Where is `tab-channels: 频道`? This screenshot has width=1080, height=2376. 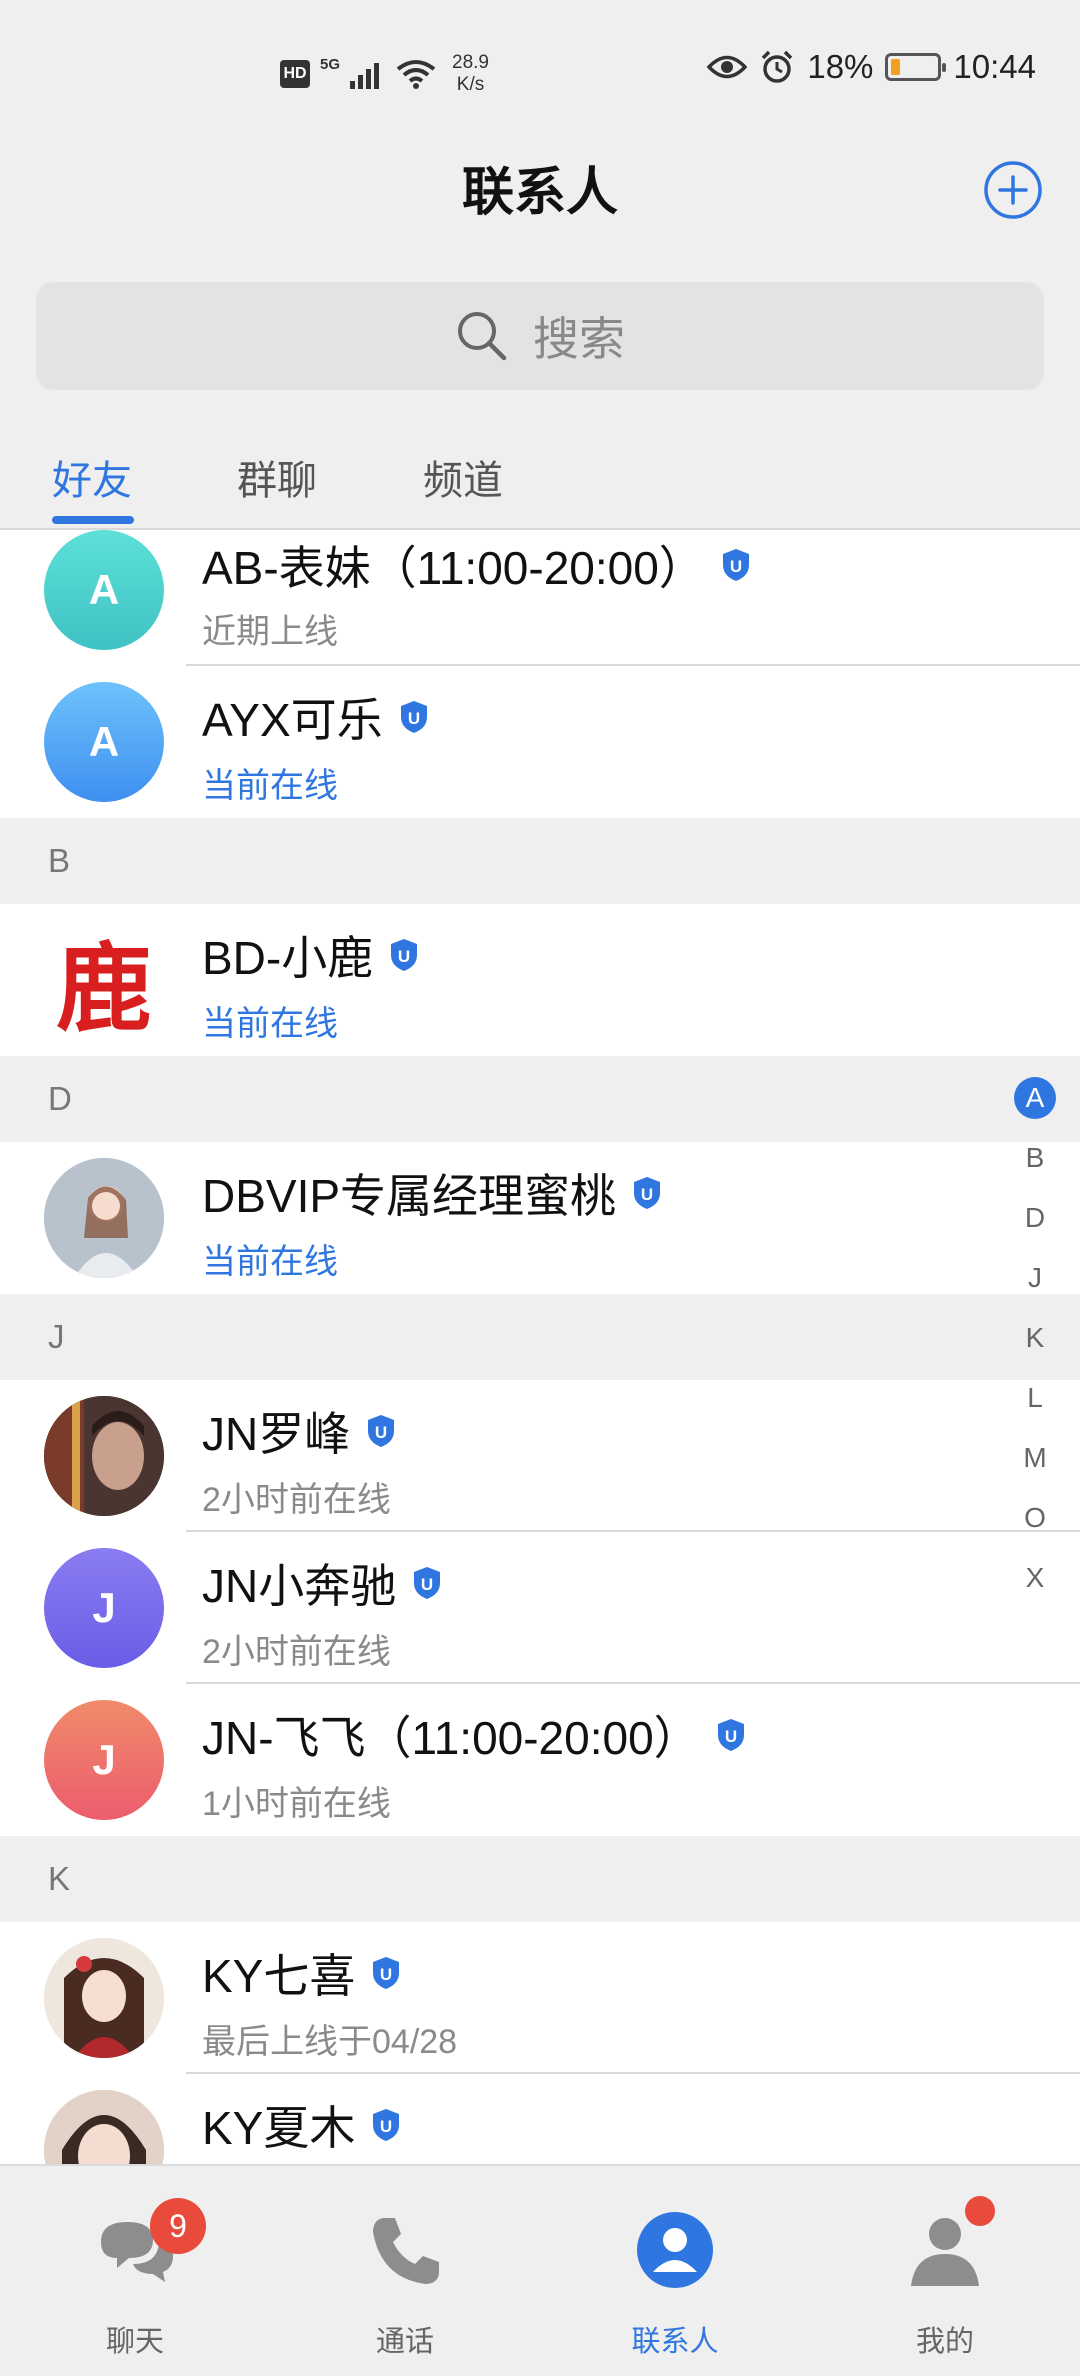 tab-channels: 频道 is located at coordinates (463, 477).